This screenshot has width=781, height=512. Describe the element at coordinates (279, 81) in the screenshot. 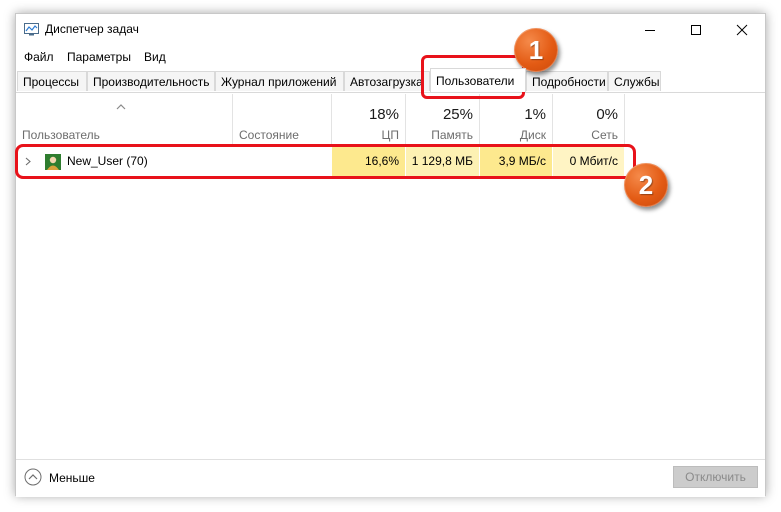

I see `tab-app-history: Журнал приложений` at that location.